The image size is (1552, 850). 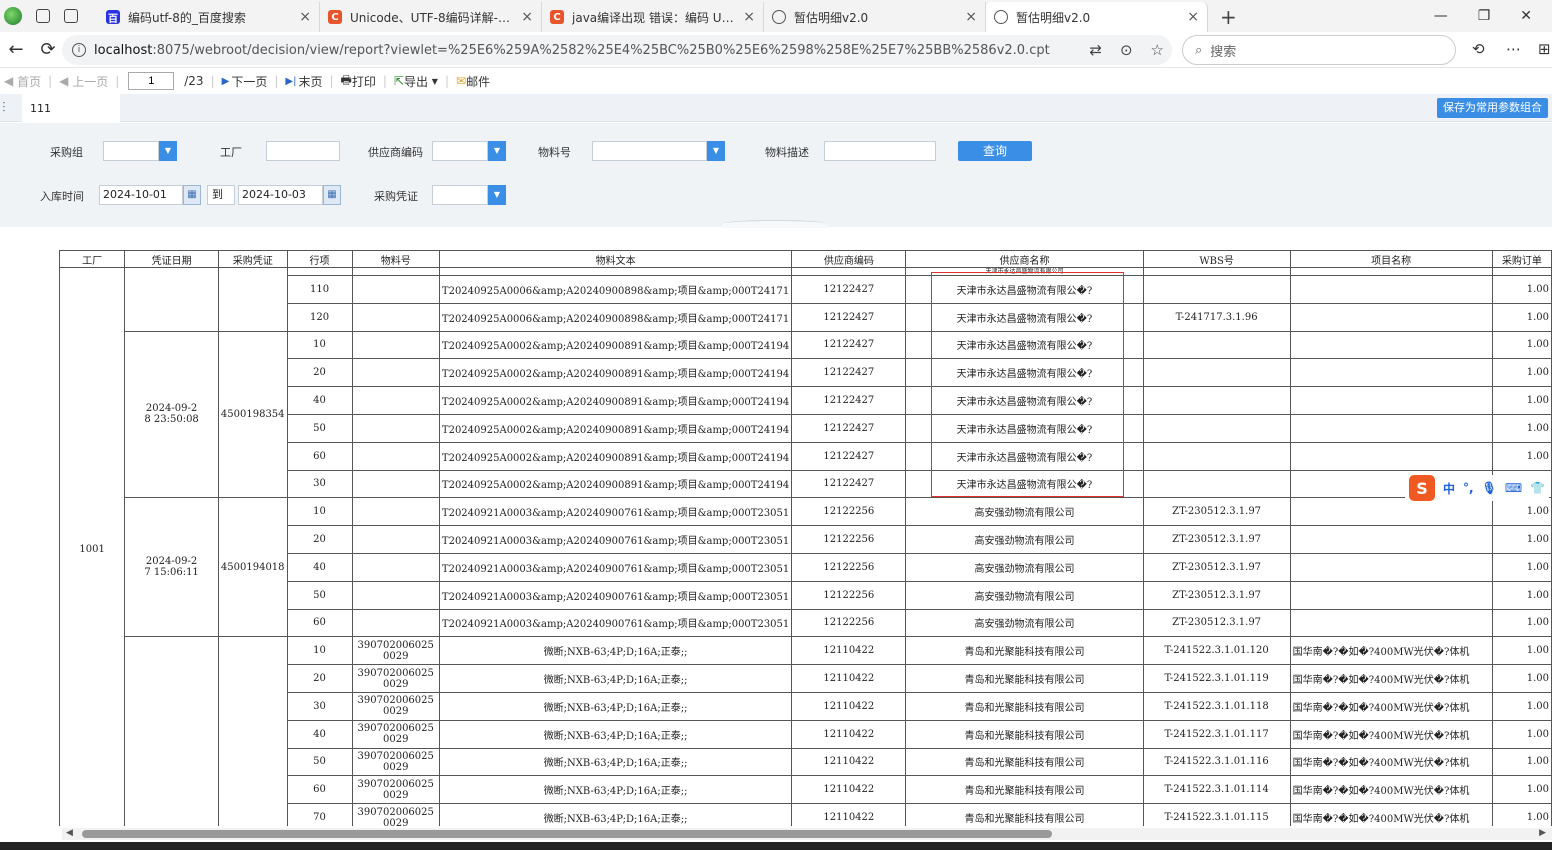 I want to click on date-range-to-label: 到, so click(x=221, y=195).